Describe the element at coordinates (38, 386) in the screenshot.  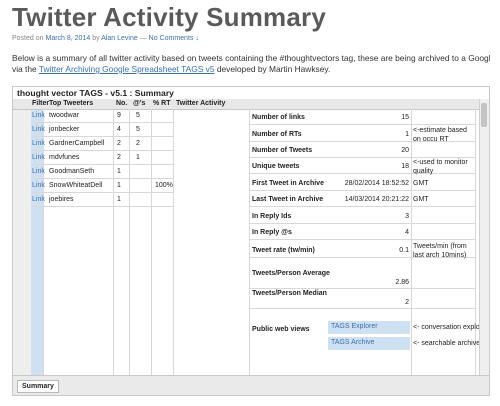
I see `tab-summary: Summary` at that location.